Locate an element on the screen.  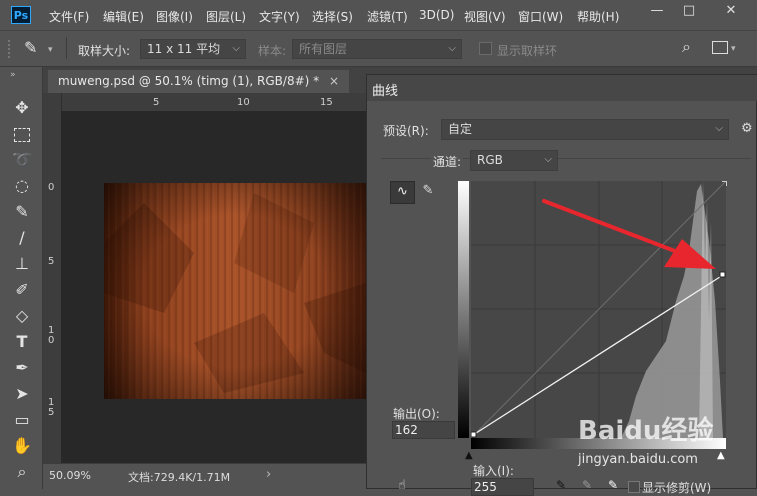
hand-tool-icon: ✋ is located at coordinates (22, 446).